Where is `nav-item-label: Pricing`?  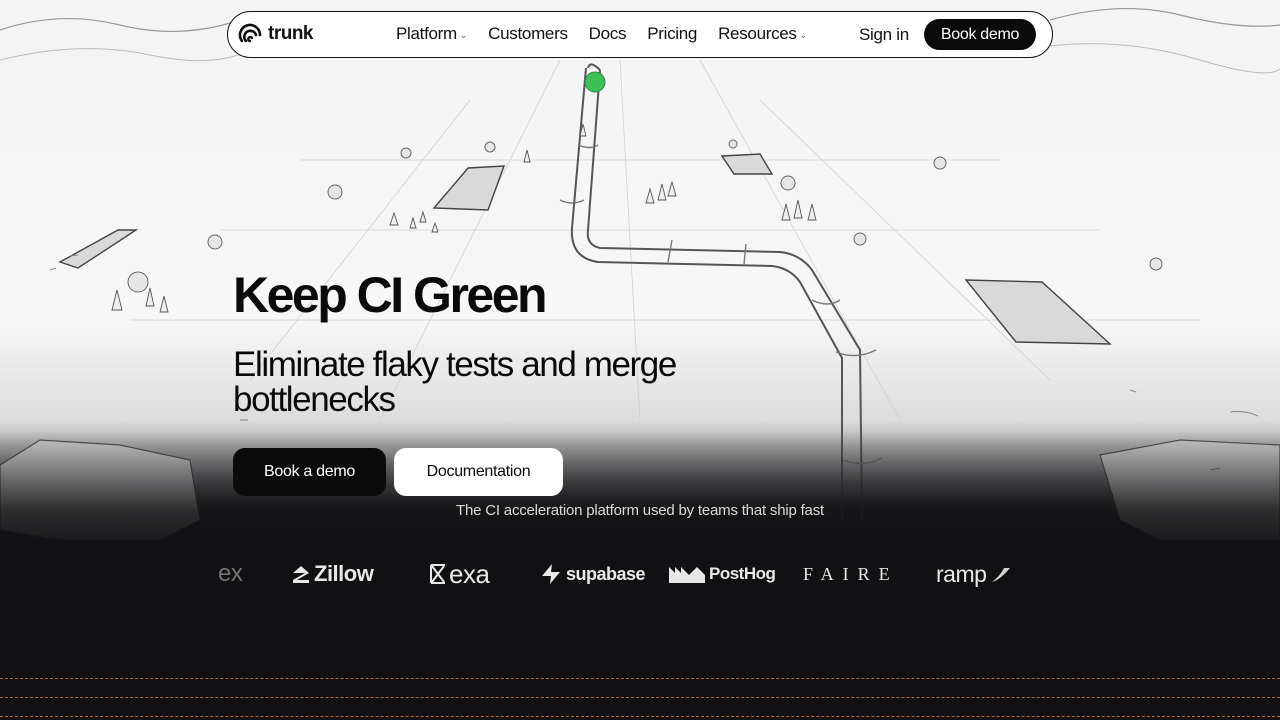
nav-item-label: Pricing is located at coordinates (672, 33).